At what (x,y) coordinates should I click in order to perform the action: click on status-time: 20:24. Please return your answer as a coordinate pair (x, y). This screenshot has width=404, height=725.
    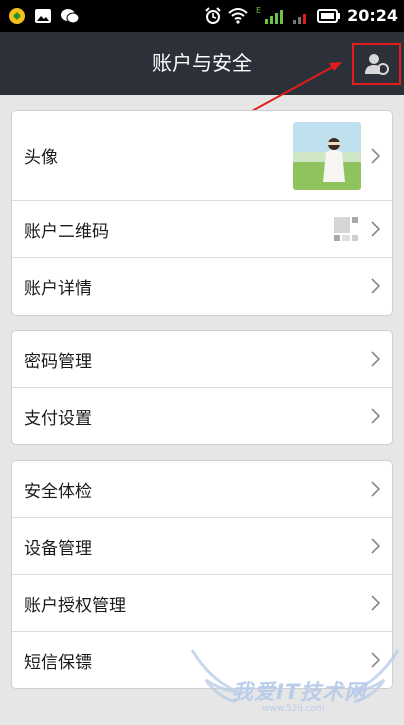
    Looking at the image, I should click on (372, 15).